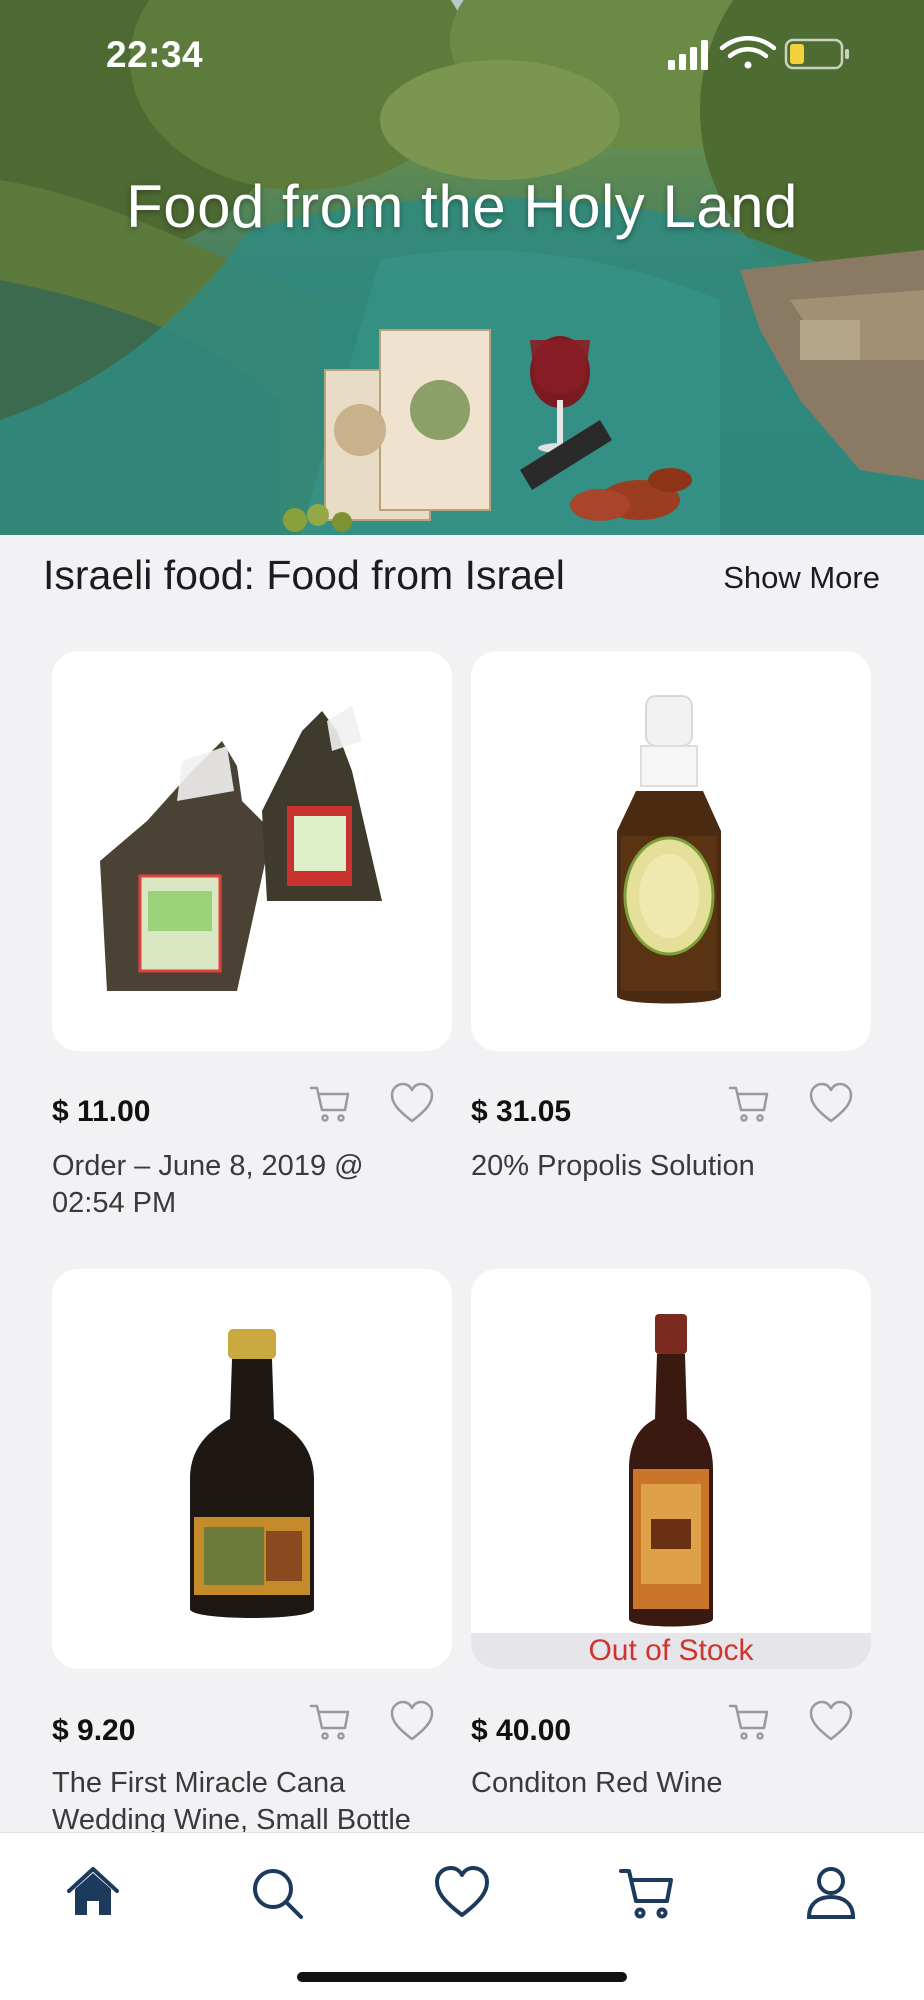 Image resolution: width=924 pixels, height=2000 pixels. I want to click on status-icons, so click(758, 53).